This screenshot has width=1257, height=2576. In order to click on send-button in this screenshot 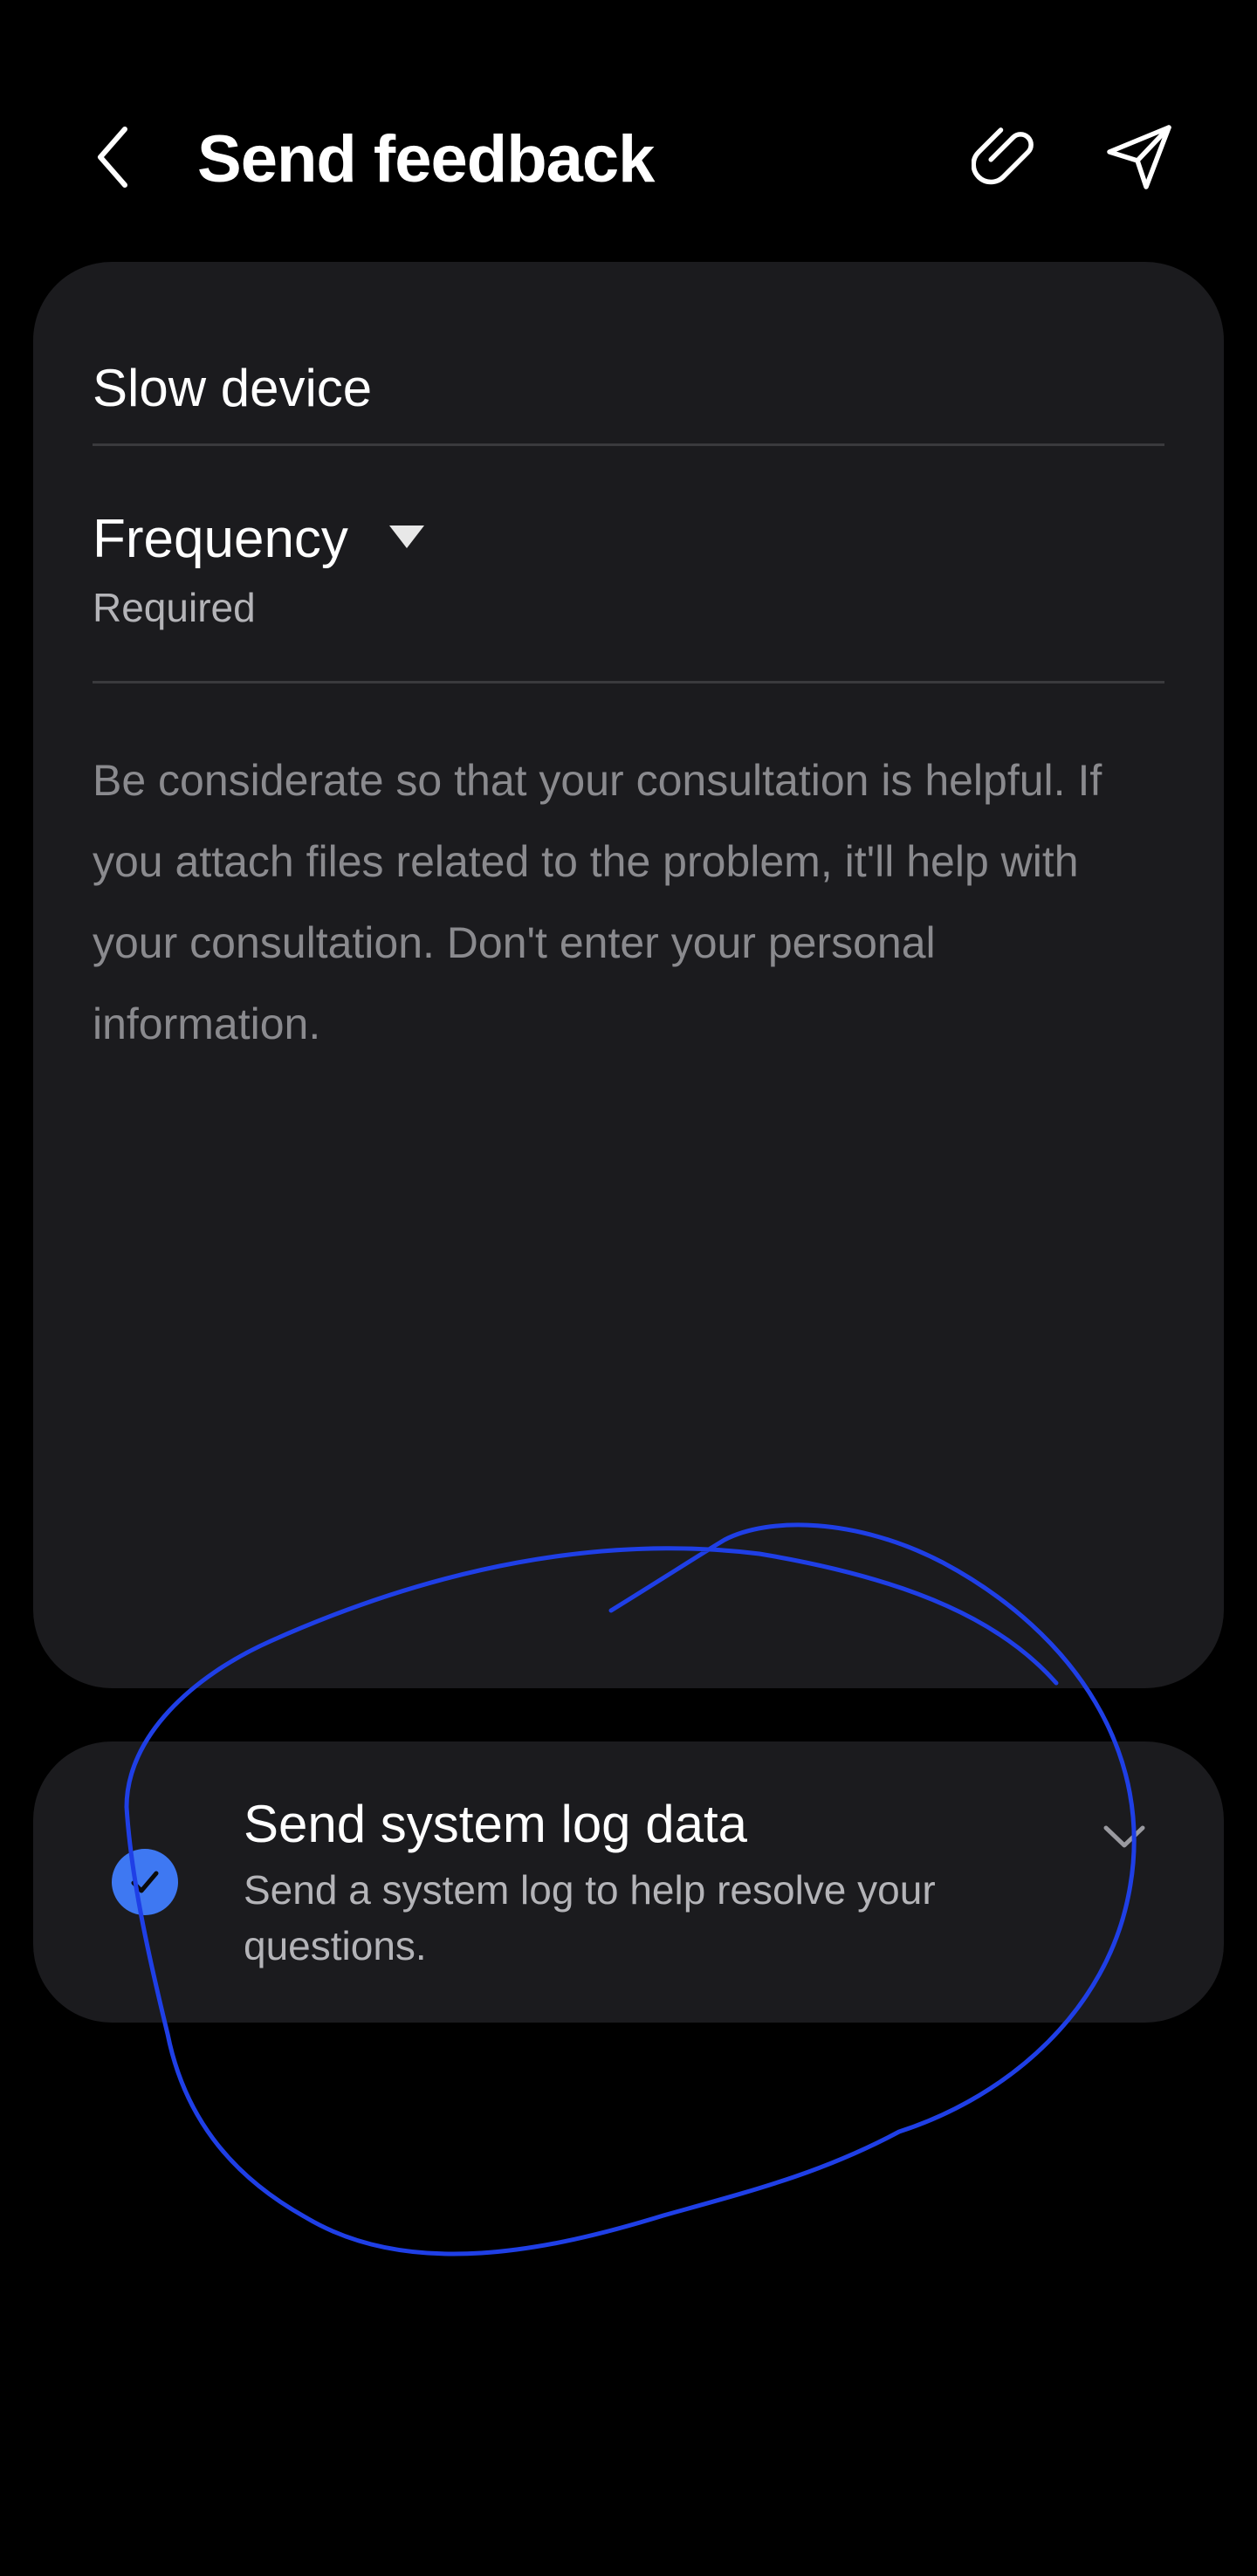, I will do `click(1140, 157)`.